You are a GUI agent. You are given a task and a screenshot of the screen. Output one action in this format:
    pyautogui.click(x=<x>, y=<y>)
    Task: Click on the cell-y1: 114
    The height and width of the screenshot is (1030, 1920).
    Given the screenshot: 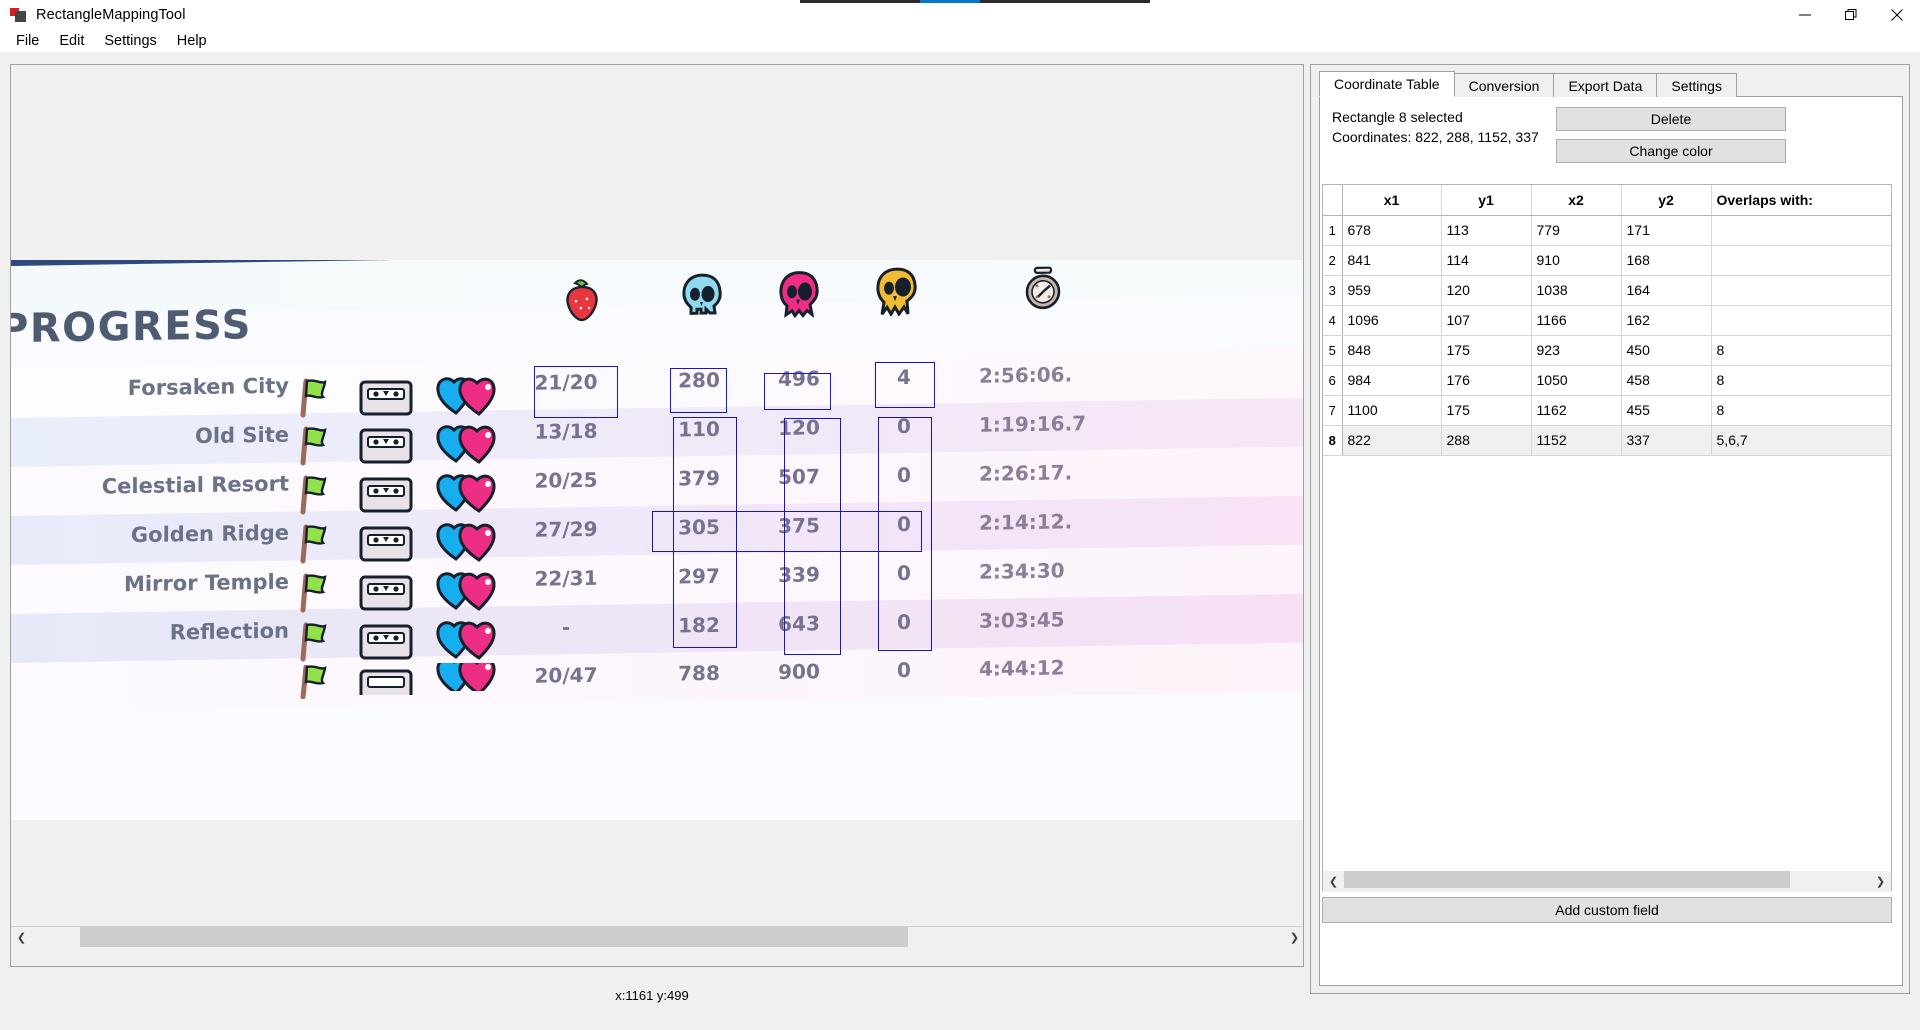 What is the action you would take?
    pyautogui.click(x=1486, y=260)
    